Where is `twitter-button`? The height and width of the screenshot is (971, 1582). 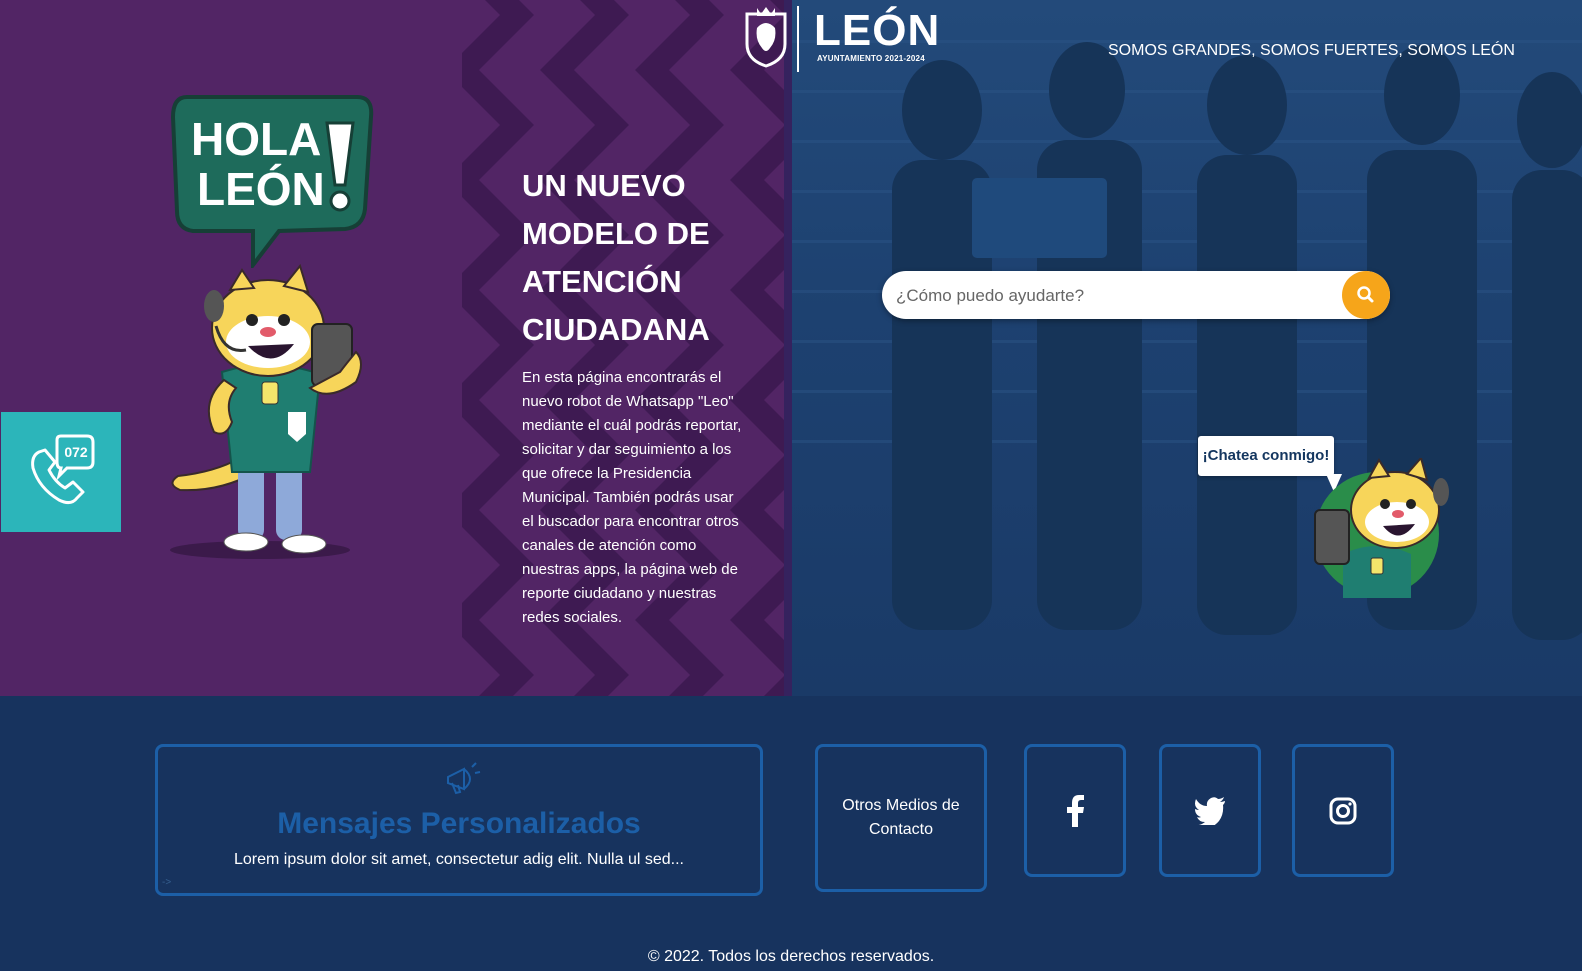
twitter-button is located at coordinates (1210, 810).